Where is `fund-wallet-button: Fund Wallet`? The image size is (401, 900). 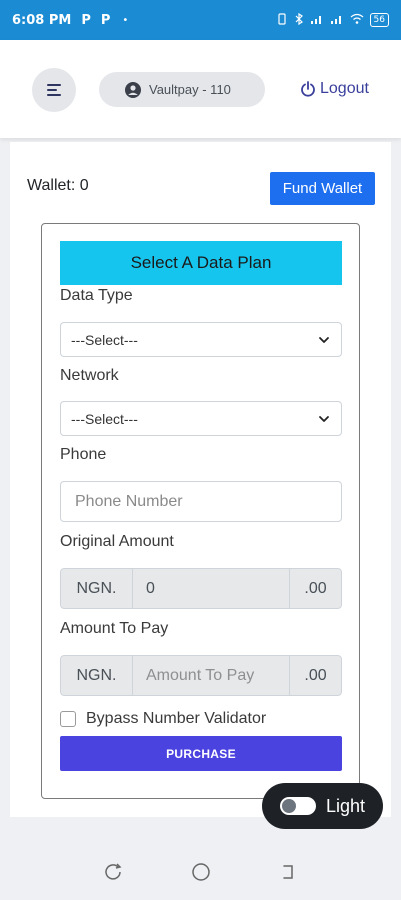
fund-wallet-button: Fund Wallet is located at coordinates (322, 188).